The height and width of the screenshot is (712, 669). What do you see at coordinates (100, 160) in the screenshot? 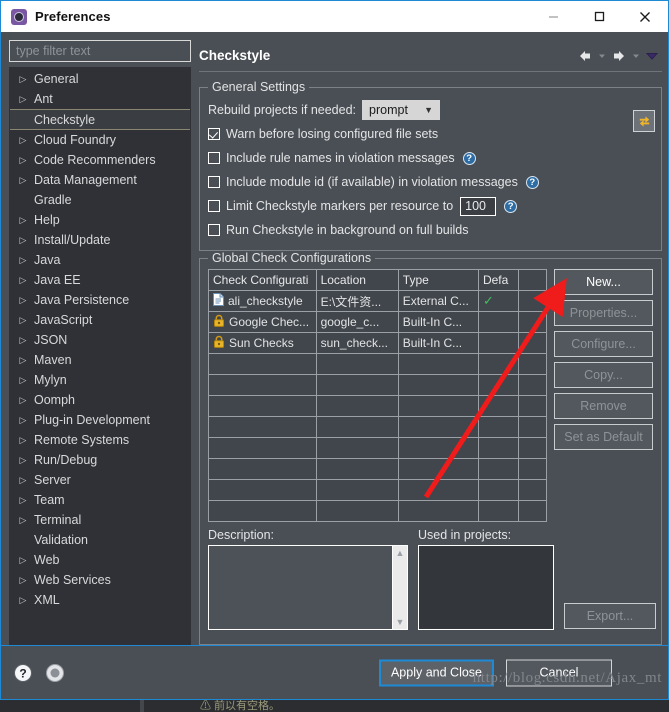
I see `sidebar-item-code-recommenders: ▷ Code Recommenders` at bounding box center [100, 160].